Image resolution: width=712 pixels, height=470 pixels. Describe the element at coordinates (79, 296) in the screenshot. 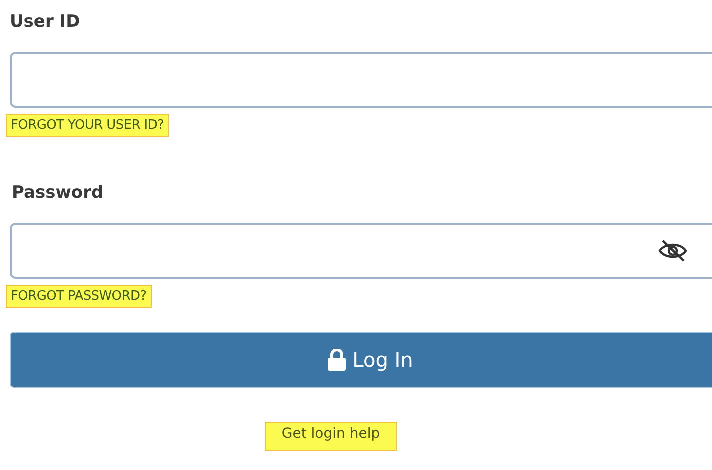

I see `forgot-password-link: FORGOT PASSWORD?` at that location.